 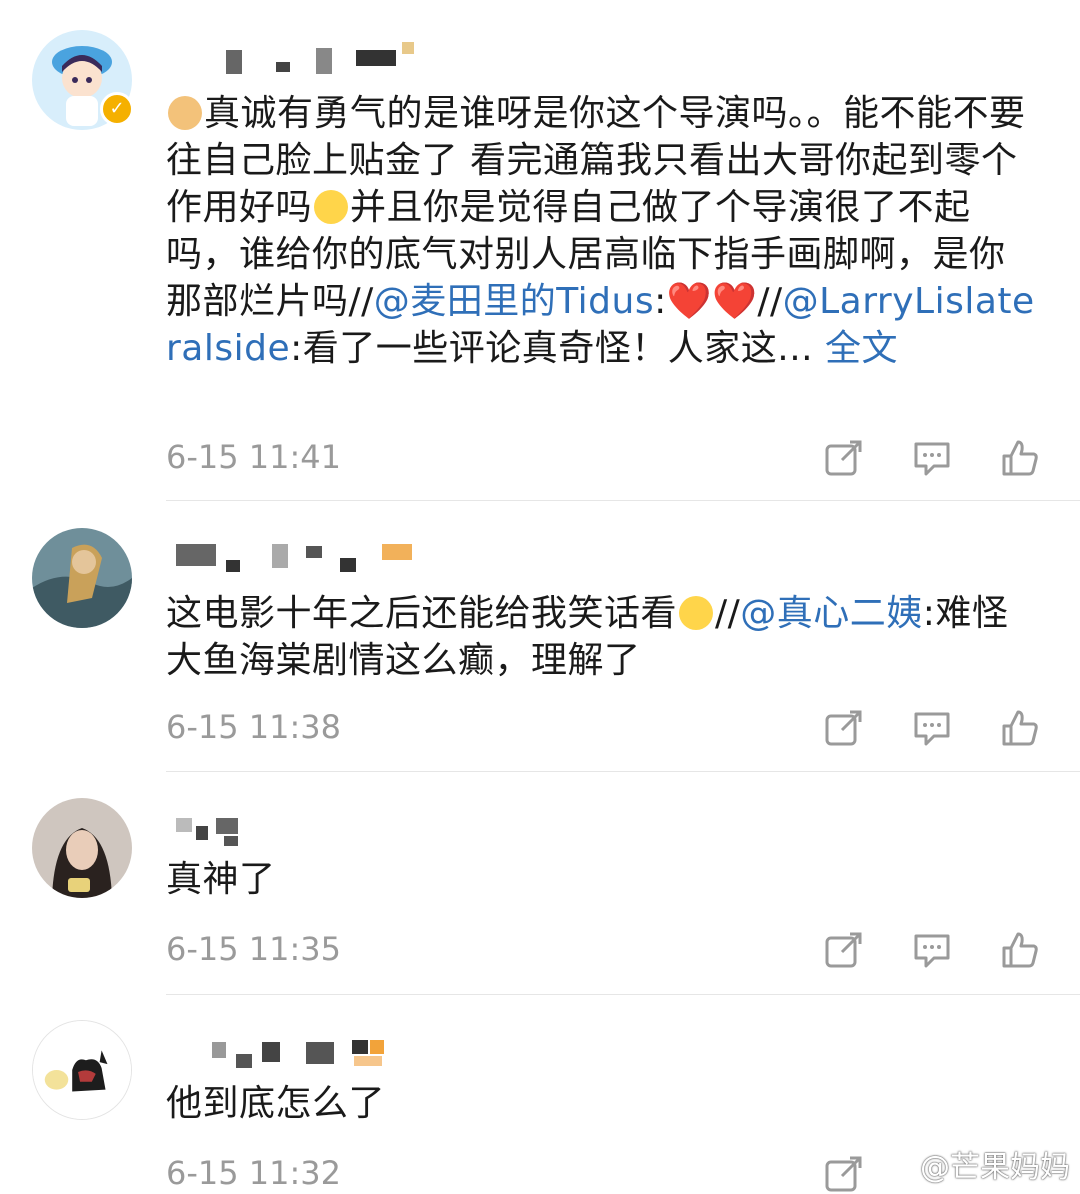 What do you see at coordinates (995, 1167) in the screenshot?
I see `watermark-text: @芒果妈妈` at bounding box center [995, 1167].